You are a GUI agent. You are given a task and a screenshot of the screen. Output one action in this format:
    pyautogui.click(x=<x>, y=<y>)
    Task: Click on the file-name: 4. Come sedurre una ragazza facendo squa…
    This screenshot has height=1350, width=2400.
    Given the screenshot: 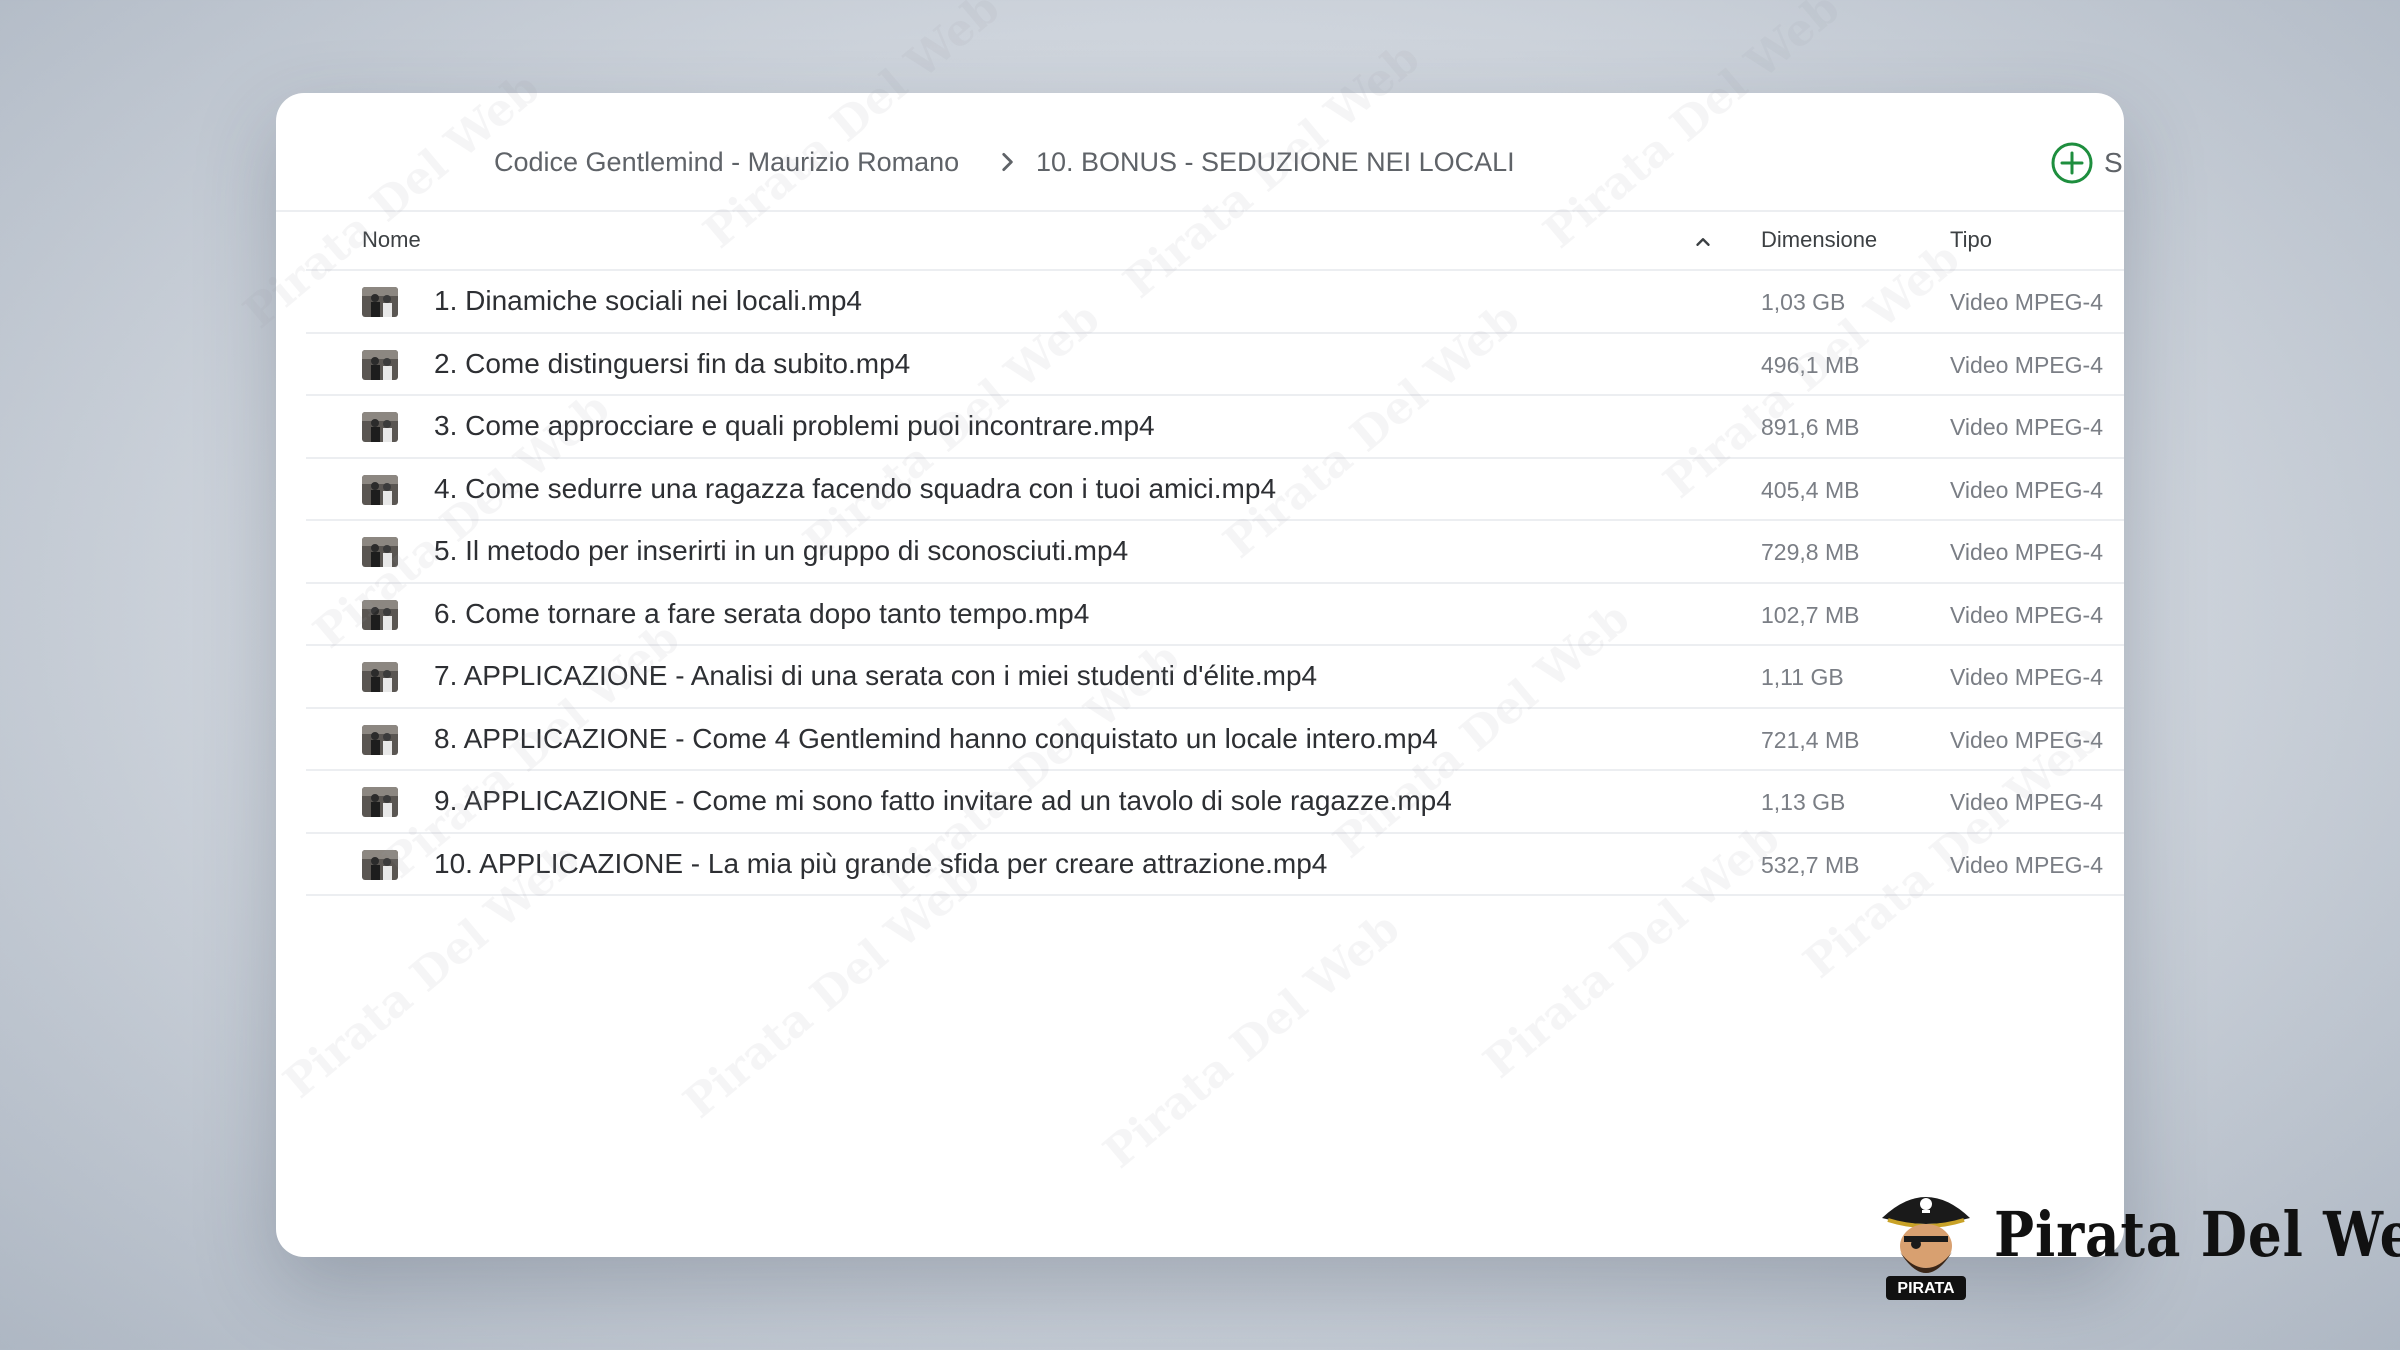 What is the action you would take?
    pyautogui.click(x=855, y=488)
    